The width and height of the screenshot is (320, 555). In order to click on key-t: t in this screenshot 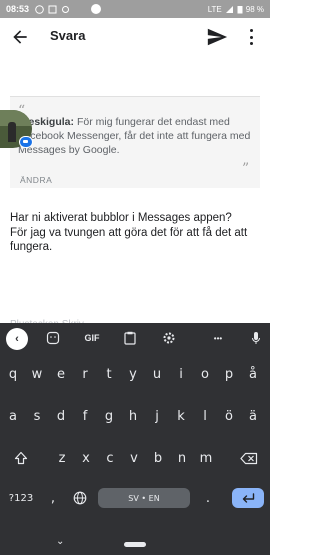, I will do `click(109, 374)`.